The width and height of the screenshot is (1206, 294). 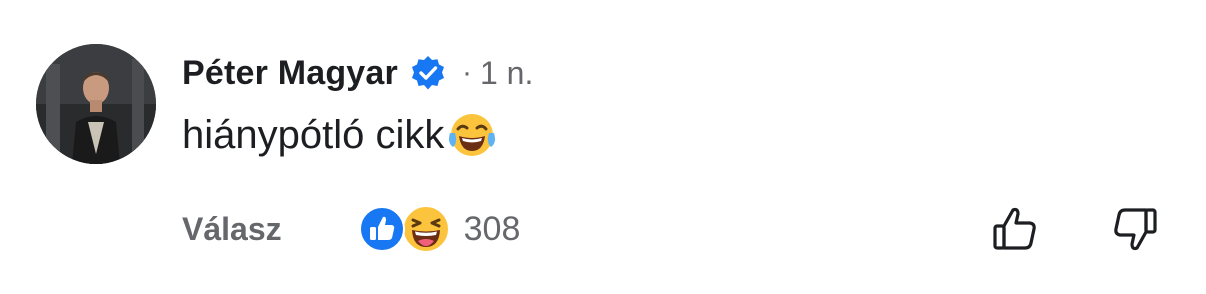 What do you see at coordinates (472, 135) in the screenshot?
I see `face-with-tears-of-joy-icon` at bounding box center [472, 135].